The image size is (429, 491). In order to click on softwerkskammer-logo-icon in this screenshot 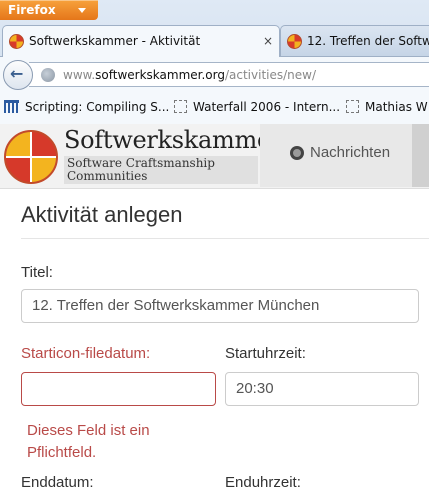, I will do `click(31, 157)`.